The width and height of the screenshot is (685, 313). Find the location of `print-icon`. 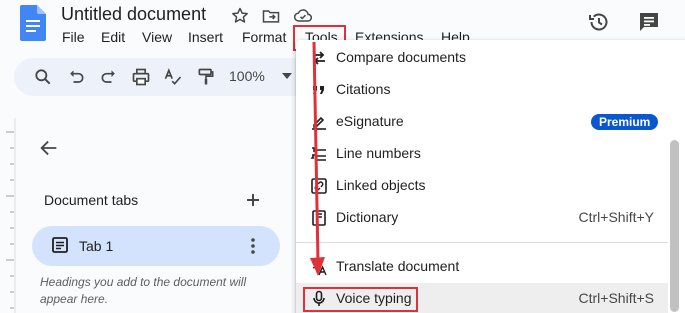

print-icon is located at coordinates (141, 77).